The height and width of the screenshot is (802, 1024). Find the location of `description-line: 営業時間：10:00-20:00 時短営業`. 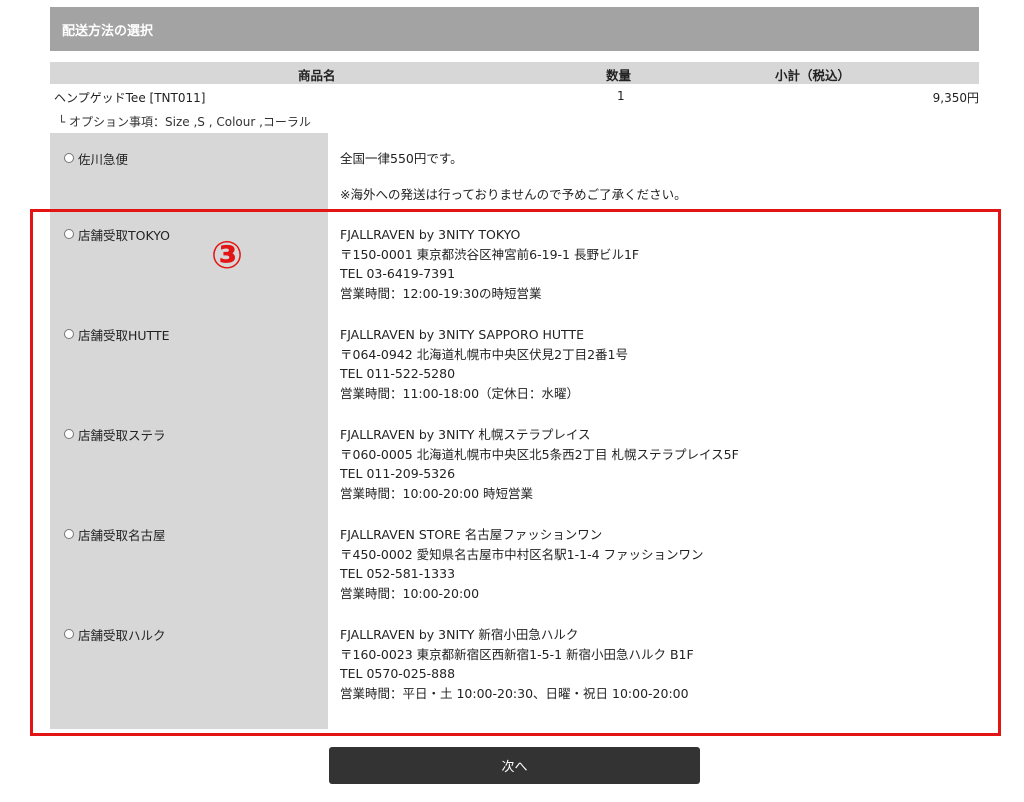

description-line: 営業時間：10:00-20:00 時短営業 is located at coordinates (437, 493).